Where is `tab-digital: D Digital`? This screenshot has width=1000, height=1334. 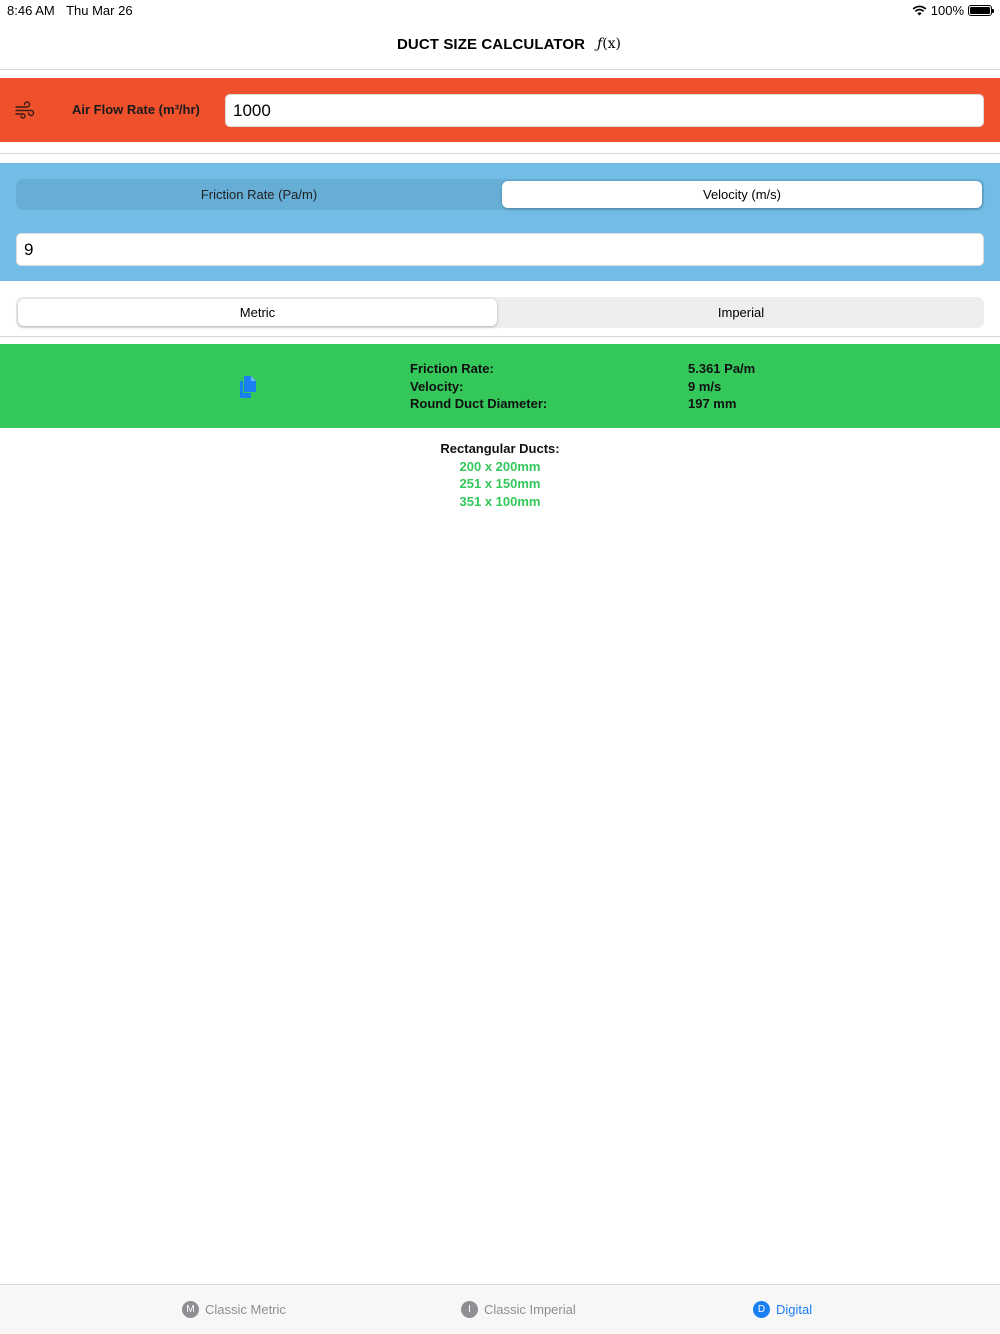 tab-digital: D Digital is located at coordinates (782, 1309).